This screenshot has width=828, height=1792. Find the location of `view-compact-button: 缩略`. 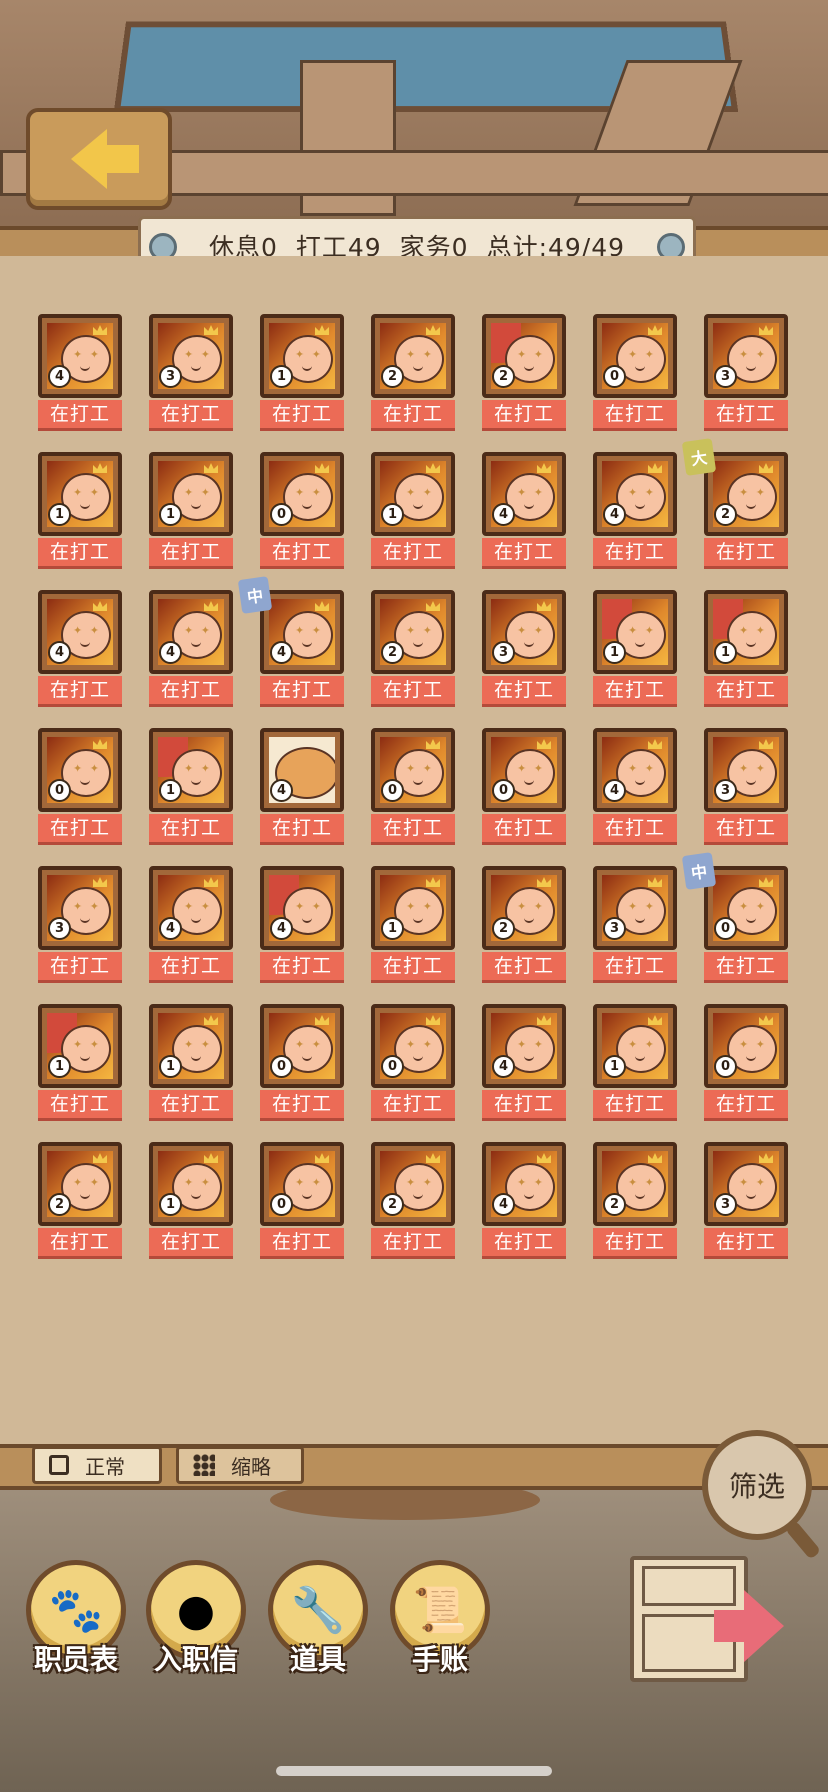

view-compact-button: 缩略 is located at coordinates (240, 1465).